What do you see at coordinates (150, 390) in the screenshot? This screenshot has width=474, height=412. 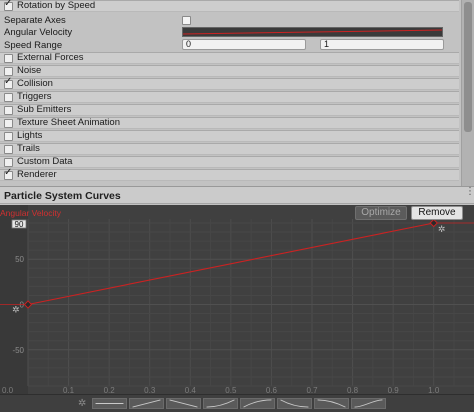 I see `x-tick-label: 0.3` at bounding box center [150, 390].